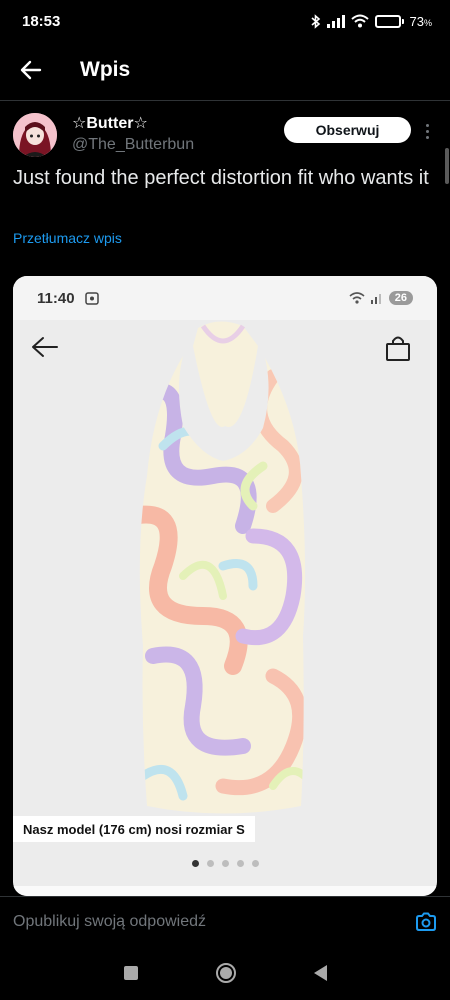 This screenshot has height=1000, width=450. Describe the element at coordinates (420, 21) in the screenshot. I see `battery-percent: 73%` at that location.